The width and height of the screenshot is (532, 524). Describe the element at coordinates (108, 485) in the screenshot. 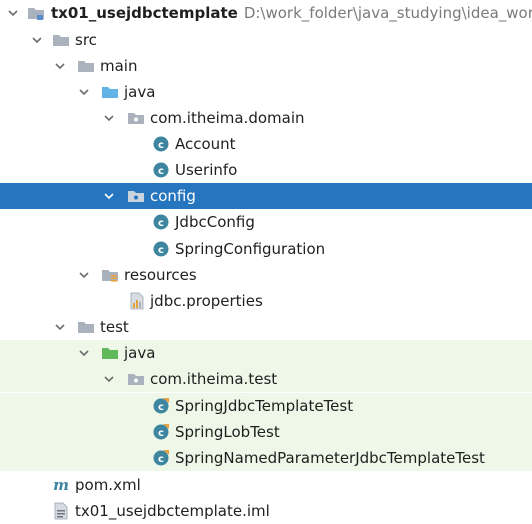

I see `tree-label-pom: pom.xml` at that location.